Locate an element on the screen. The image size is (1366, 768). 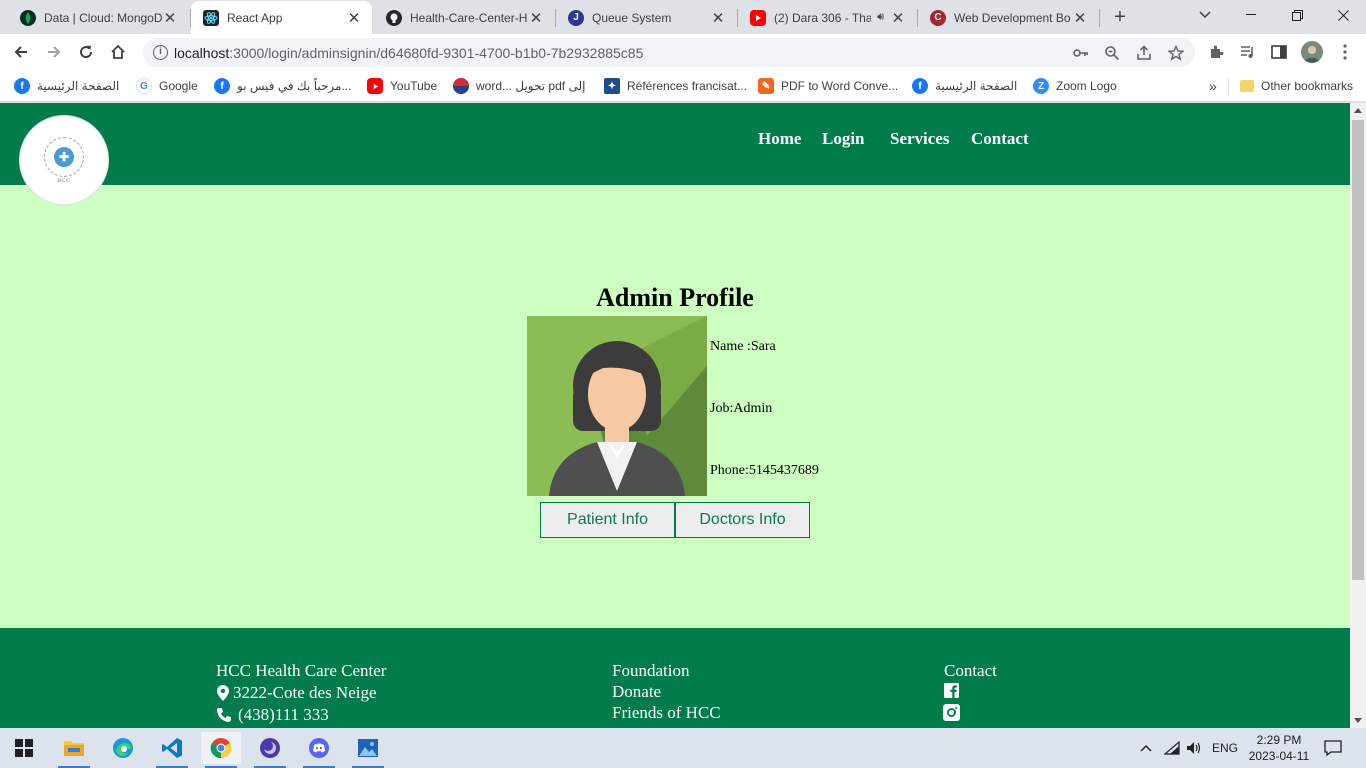
bookmark-label: Zoom Logo is located at coordinates (1086, 86).